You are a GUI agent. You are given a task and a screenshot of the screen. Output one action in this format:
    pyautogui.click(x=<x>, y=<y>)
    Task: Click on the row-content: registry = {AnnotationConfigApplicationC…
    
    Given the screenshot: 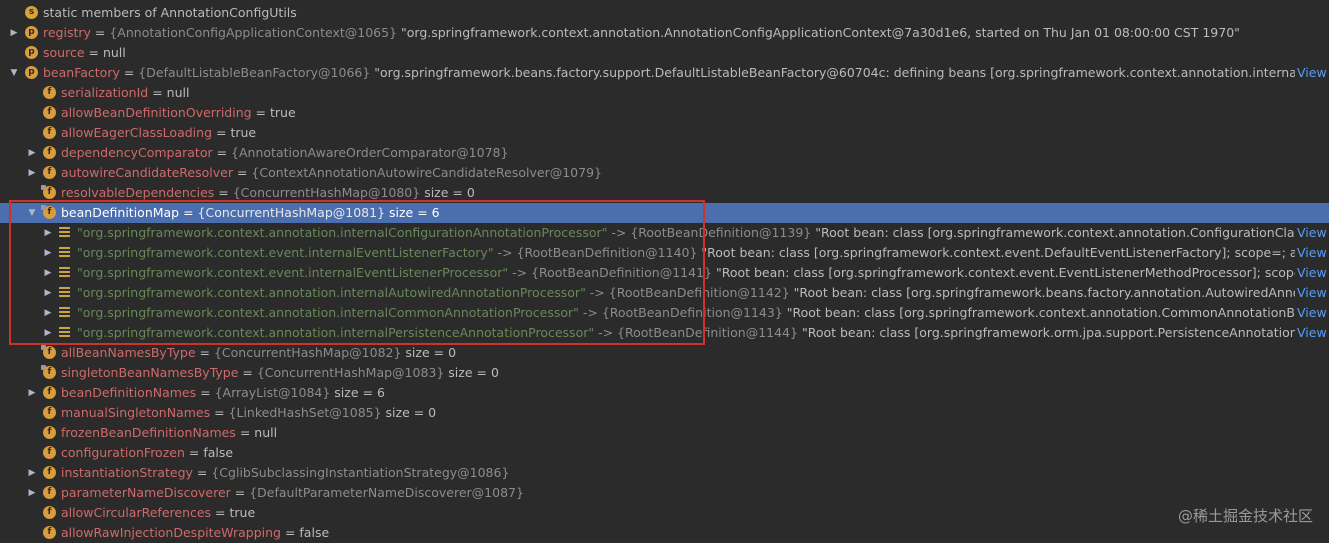 What is the action you would take?
    pyautogui.click(x=669, y=33)
    